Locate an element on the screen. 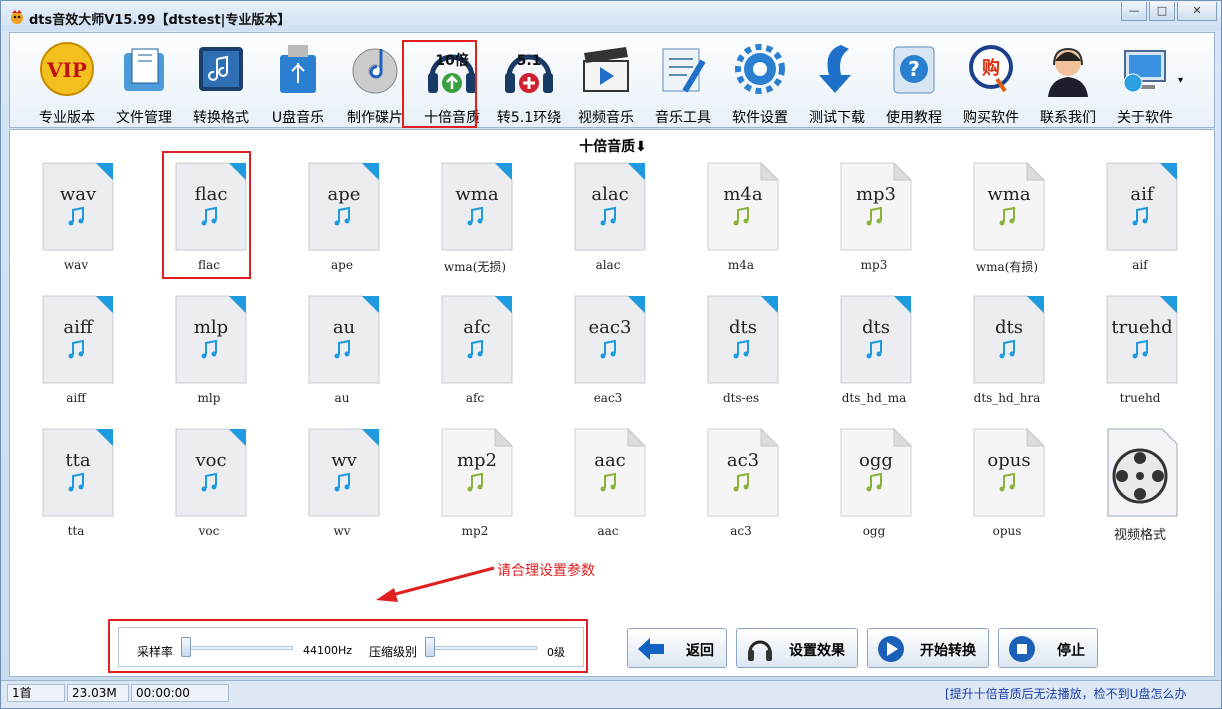 This screenshot has width=1222, height=709. format-ext: mlp is located at coordinates (211, 327).